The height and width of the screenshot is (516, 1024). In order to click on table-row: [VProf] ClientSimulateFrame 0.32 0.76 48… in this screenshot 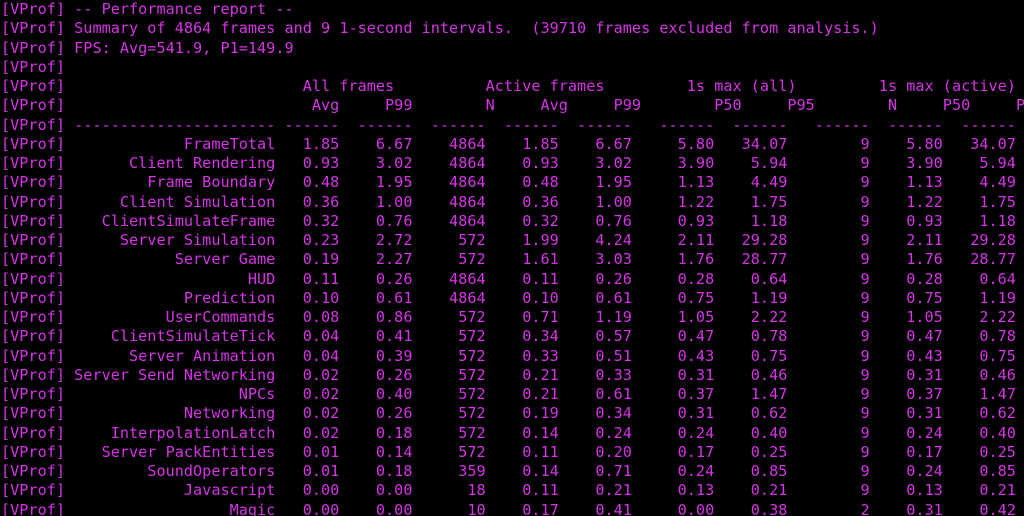, I will do `click(512, 221)`.